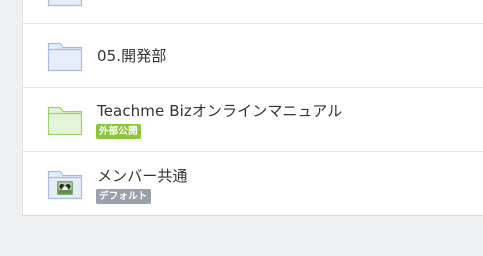 The image size is (483, 256). What do you see at coordinates (219, 110) in the screenshot?
I see `folder-name: Teachme Bizオンラインマニュアル` at bounding box center [219, 110].